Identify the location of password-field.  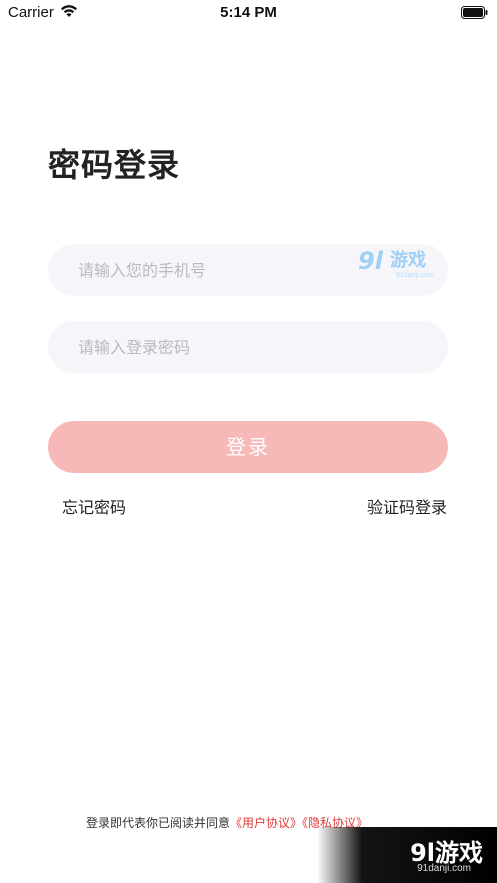
(248, 347).